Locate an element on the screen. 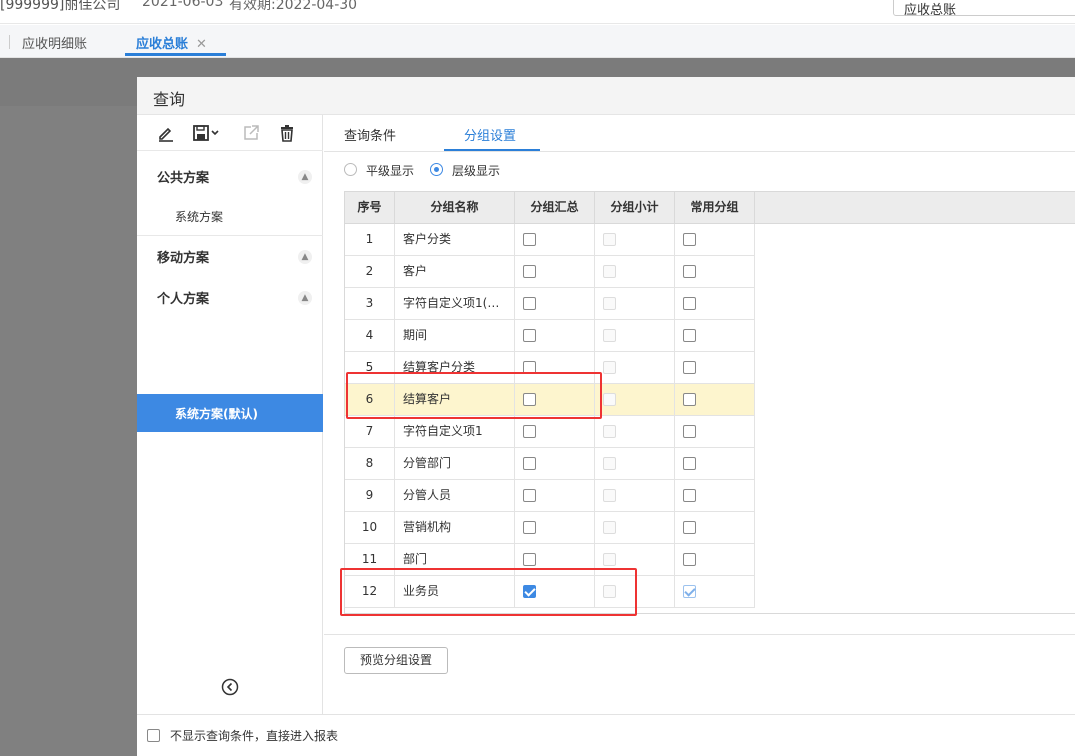 The height and width of the screenshot is (756, 1075). dialog-header: 查询 is located at coordinates (606, 96).